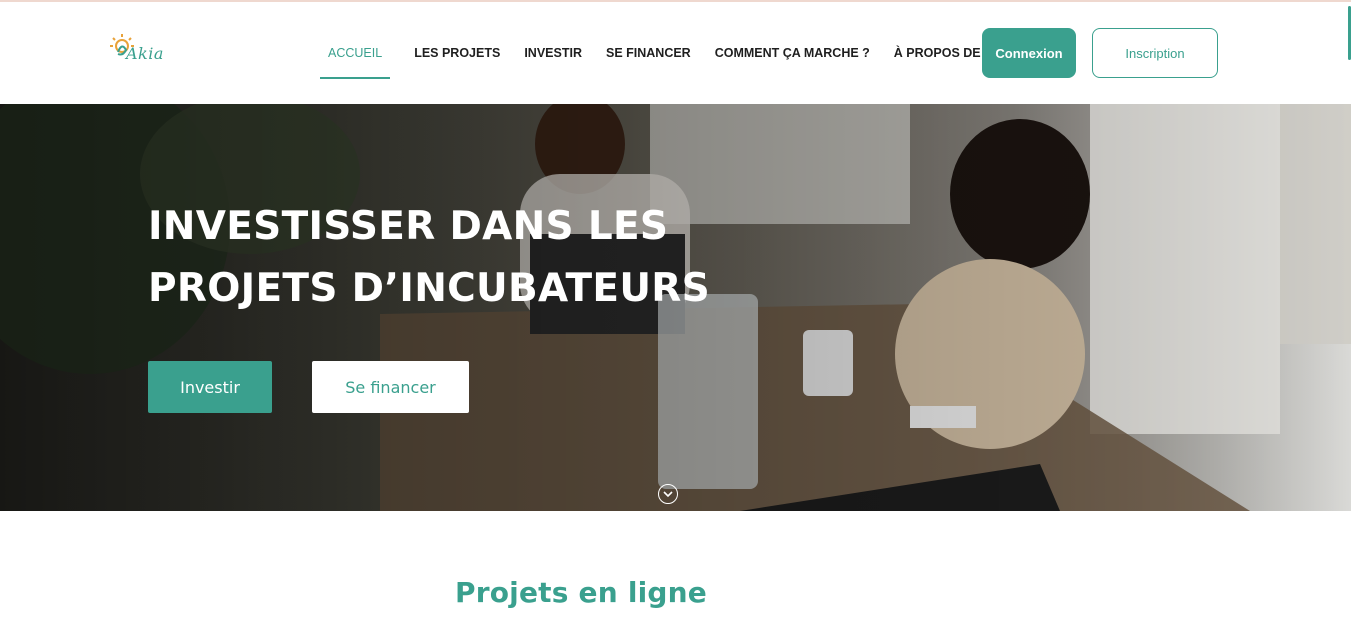  What do you see at coordinates (457, 53) in the screenshot?
I see `nav-item-les-projets: LES PROJETS` at bounding box center [457, 53].